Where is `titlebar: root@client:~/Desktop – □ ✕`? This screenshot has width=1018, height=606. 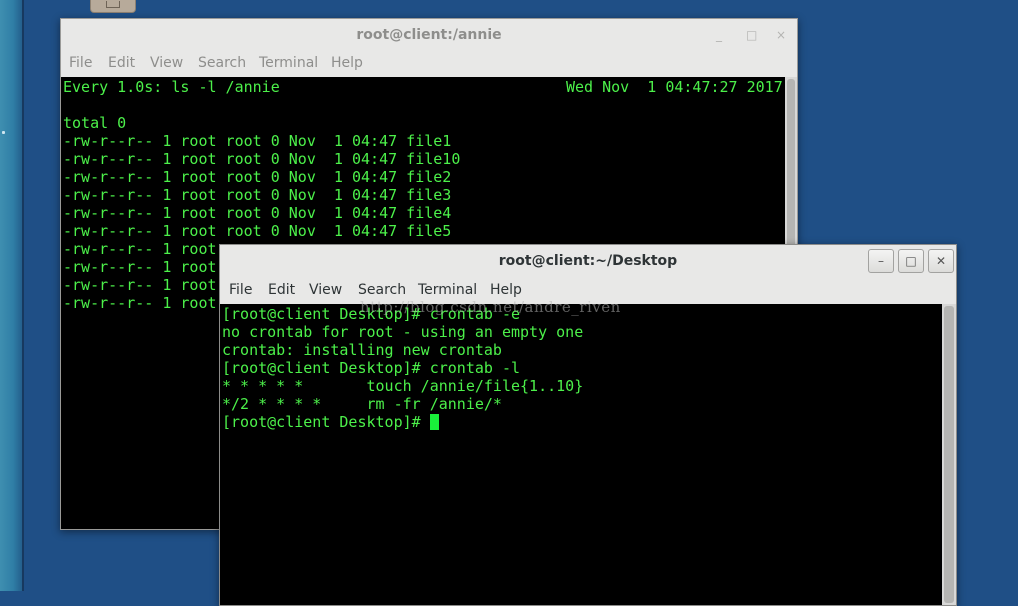
titlebar: root@client:~/Desktop – □ ✕ is located at coordinates (588, 260).